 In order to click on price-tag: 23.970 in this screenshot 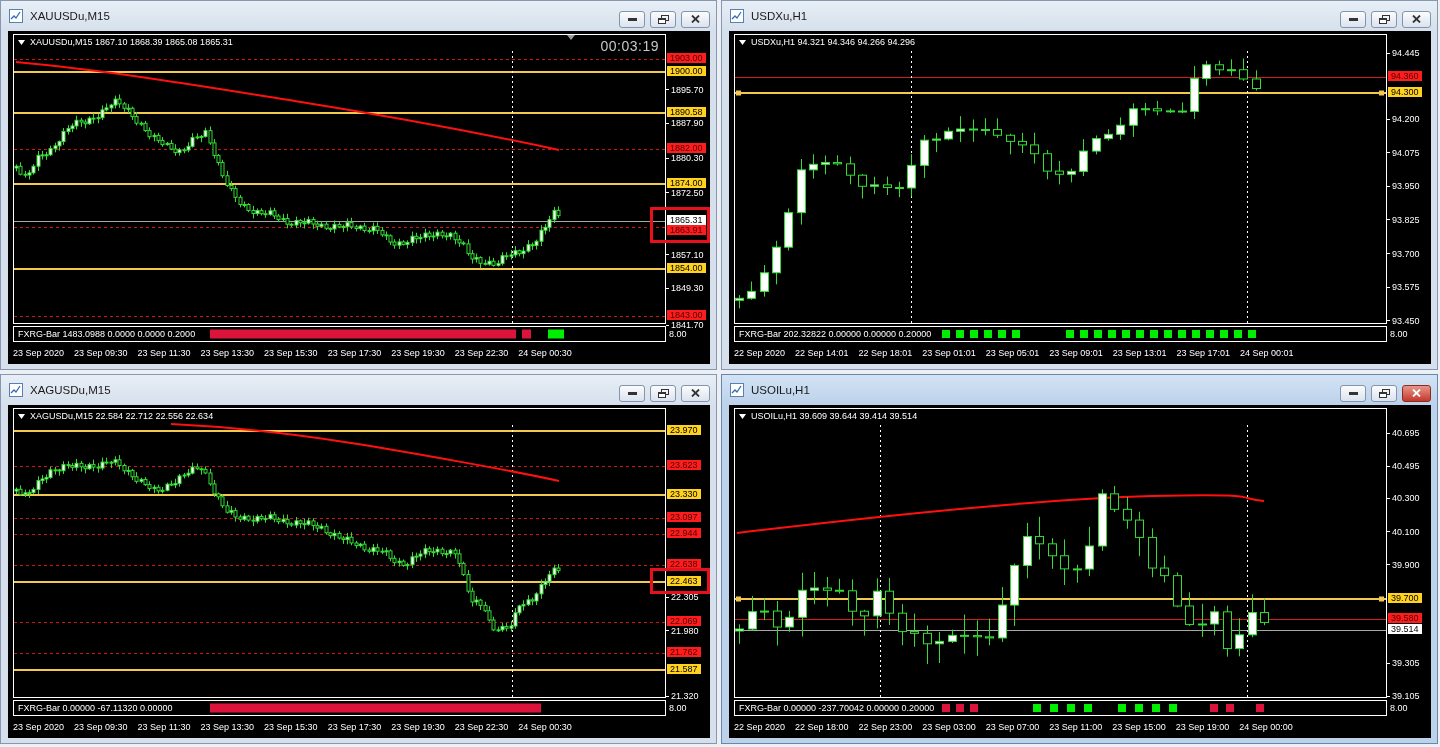, I will do `click(684, 429)`.